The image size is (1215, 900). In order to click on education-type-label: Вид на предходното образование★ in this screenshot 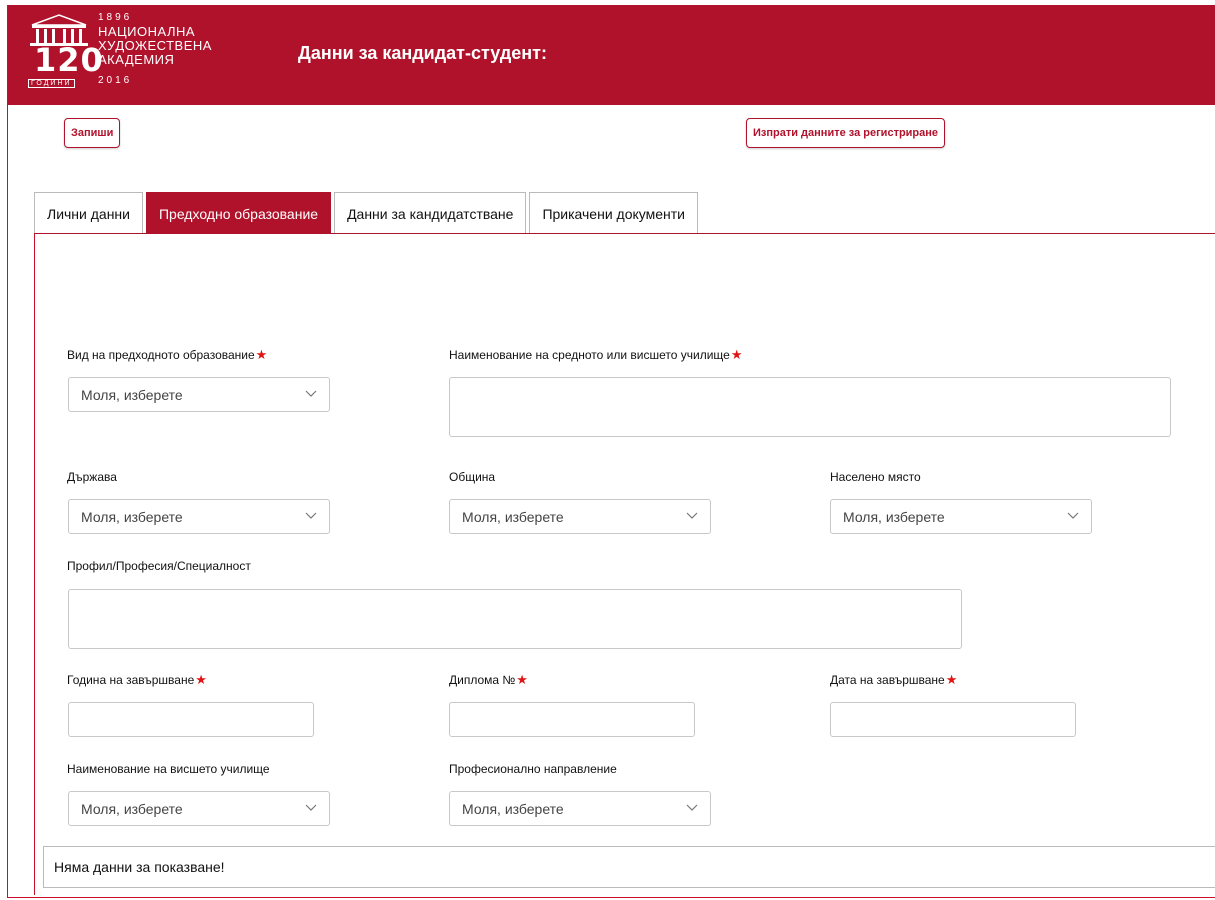, I will do `click(167, 354)`.